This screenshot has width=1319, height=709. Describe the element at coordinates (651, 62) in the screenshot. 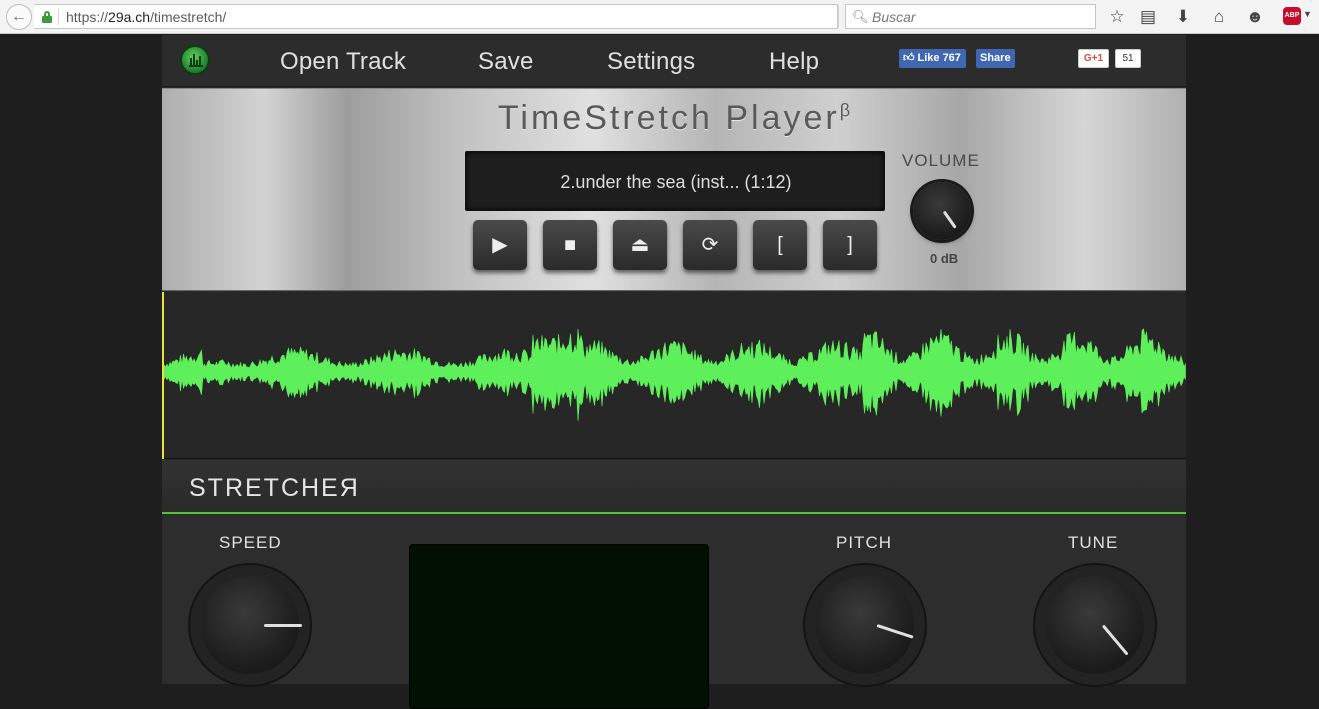

I see `nav-settings: Settings` at that location.